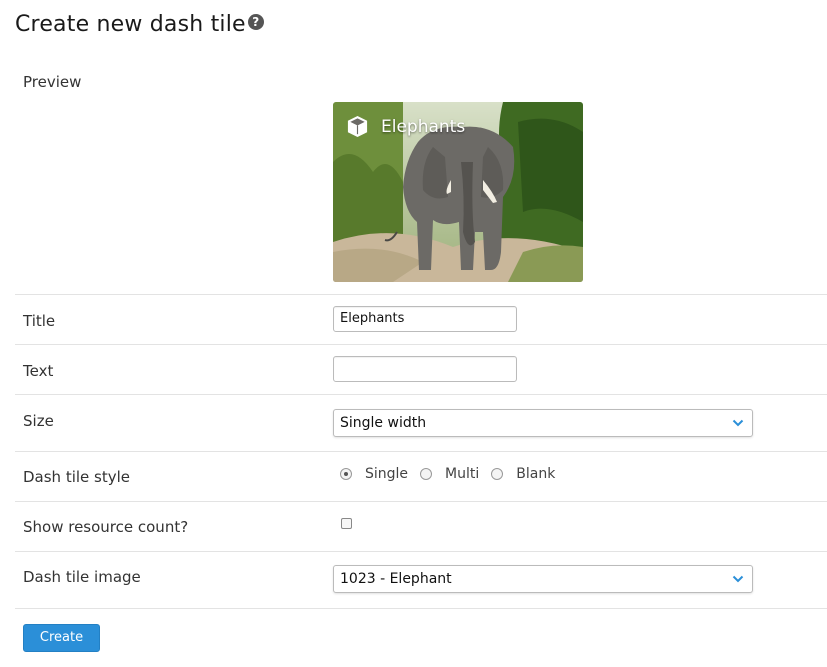 This screenshot has height=667, width=827. What do you see at coordinates (421, 527) in the screenshot?
I see `resource-count-row: Show resource count?` at bounding box center [421, 527].